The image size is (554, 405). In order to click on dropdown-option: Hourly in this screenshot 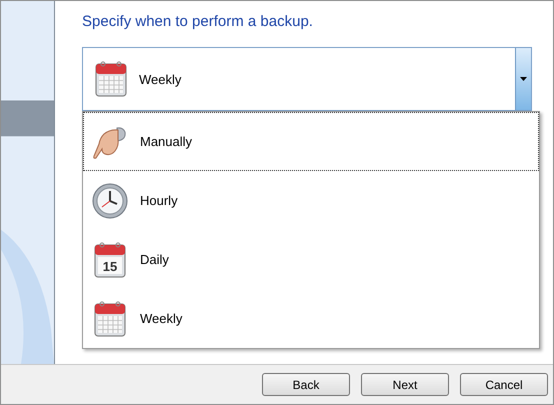, I will do `click(311, 200)`.